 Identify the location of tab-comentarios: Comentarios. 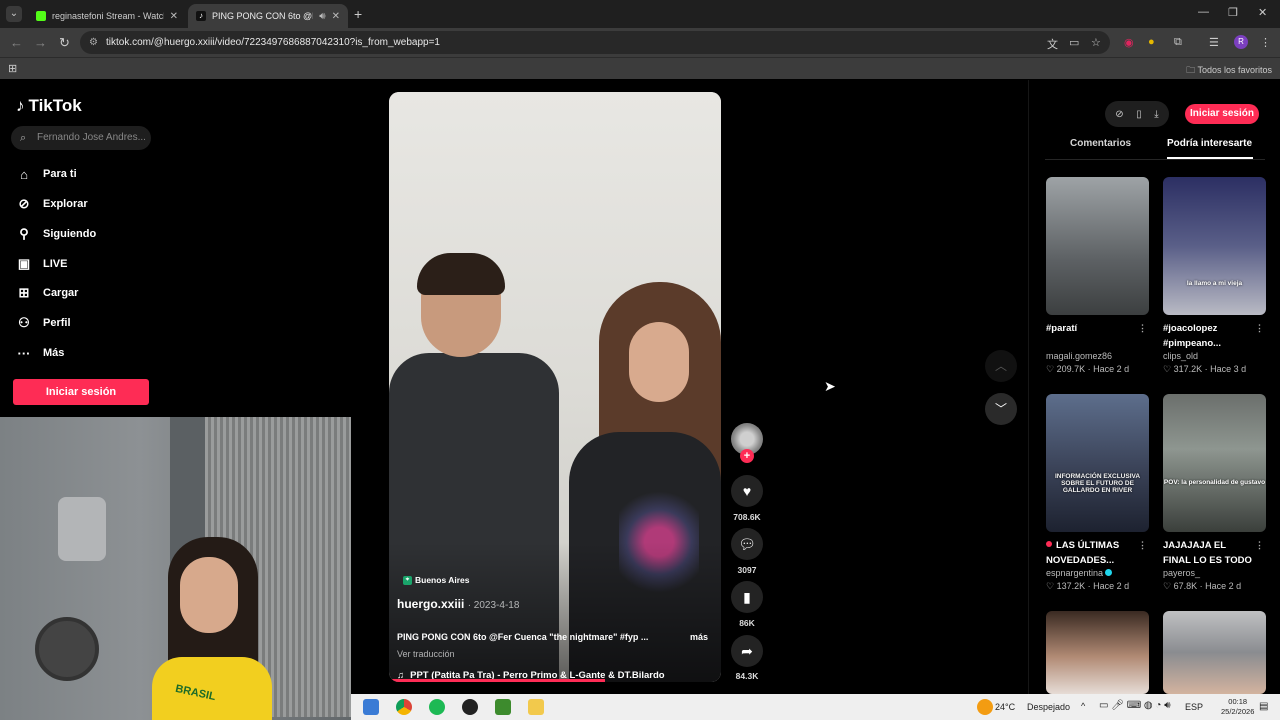
(1100, 143).